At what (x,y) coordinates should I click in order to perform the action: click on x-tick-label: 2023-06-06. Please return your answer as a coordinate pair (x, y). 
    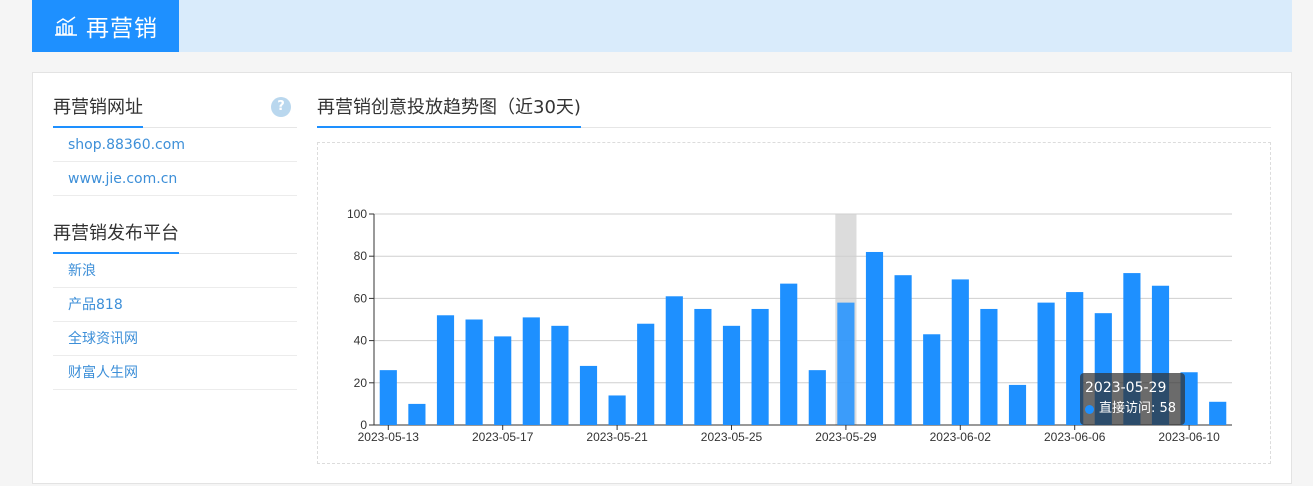
    Looking at the image, I should click on (1075, 437).